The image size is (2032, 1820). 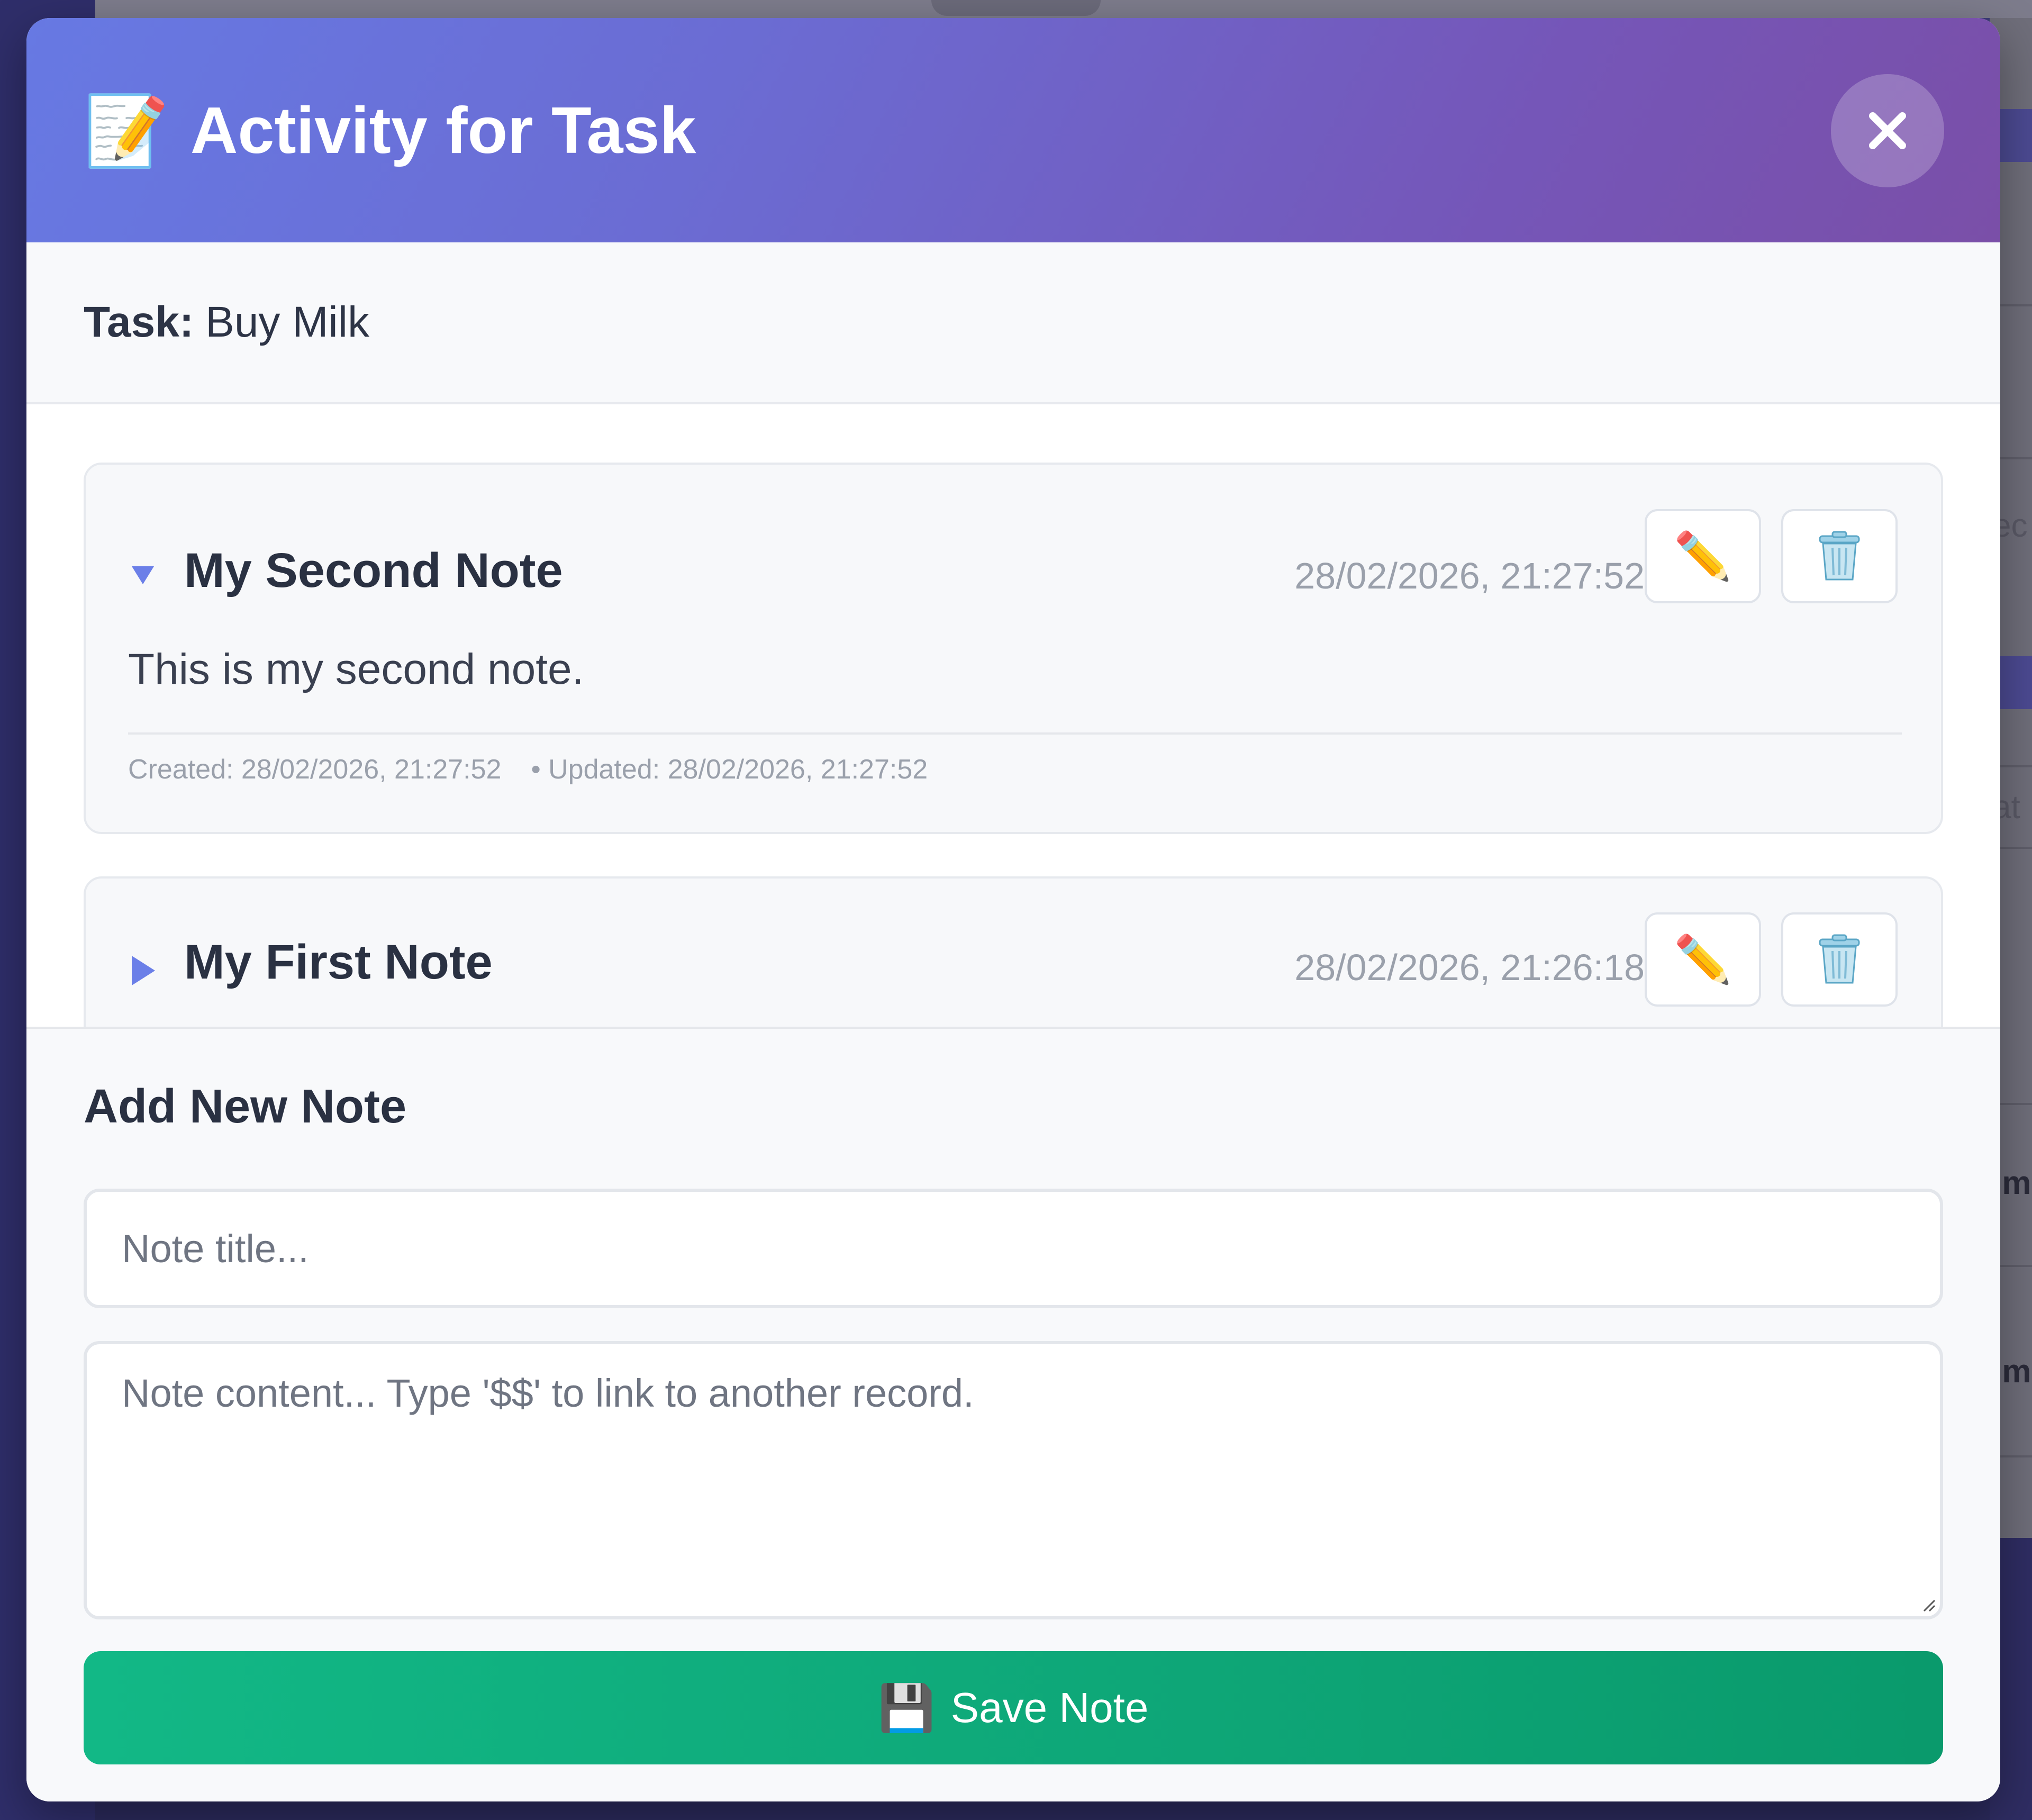 What do you see at coordinates (1013, 1249) in the screenshot?
I see `note-title-input` at bounding box center [1013, 1249].